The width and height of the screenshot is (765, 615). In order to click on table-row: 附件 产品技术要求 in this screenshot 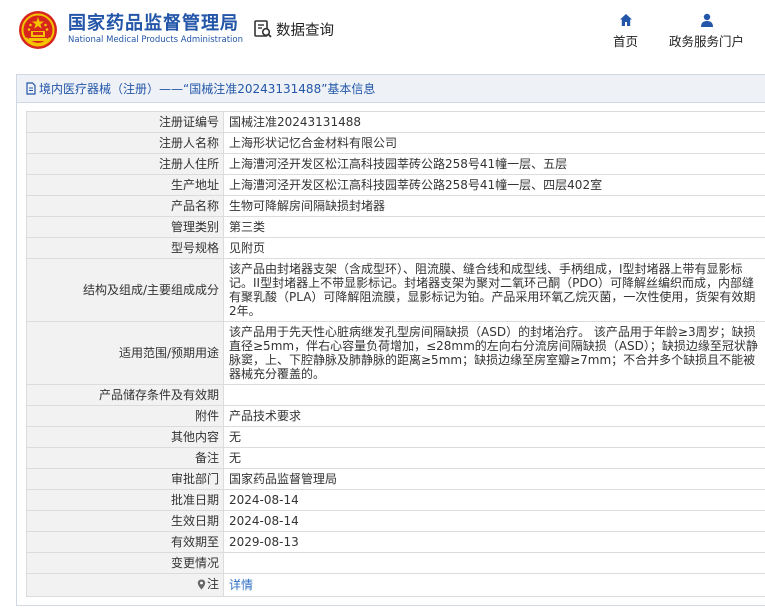, I will do `click(395, 416)`.